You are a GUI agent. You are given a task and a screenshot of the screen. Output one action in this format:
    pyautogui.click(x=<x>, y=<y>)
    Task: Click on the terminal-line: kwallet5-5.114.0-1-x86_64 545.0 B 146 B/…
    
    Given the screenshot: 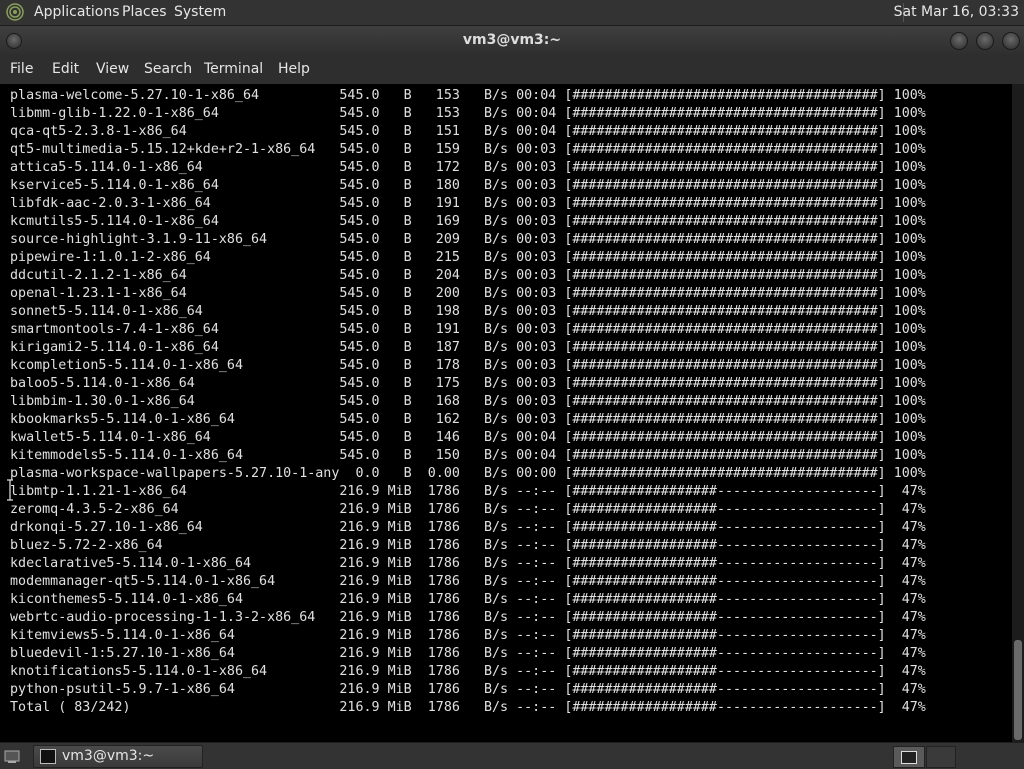 What is the action you would take?
    pyautogui.click(x=468, y=437)
    